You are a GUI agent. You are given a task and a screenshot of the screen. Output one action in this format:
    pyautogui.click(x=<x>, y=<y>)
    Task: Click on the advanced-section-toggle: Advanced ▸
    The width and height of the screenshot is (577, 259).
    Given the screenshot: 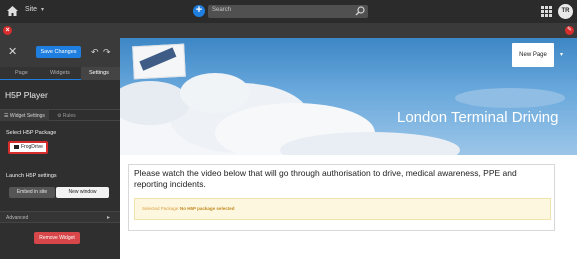 What is the action you would take?
    pyautogui.click(x=60, y=217)
    